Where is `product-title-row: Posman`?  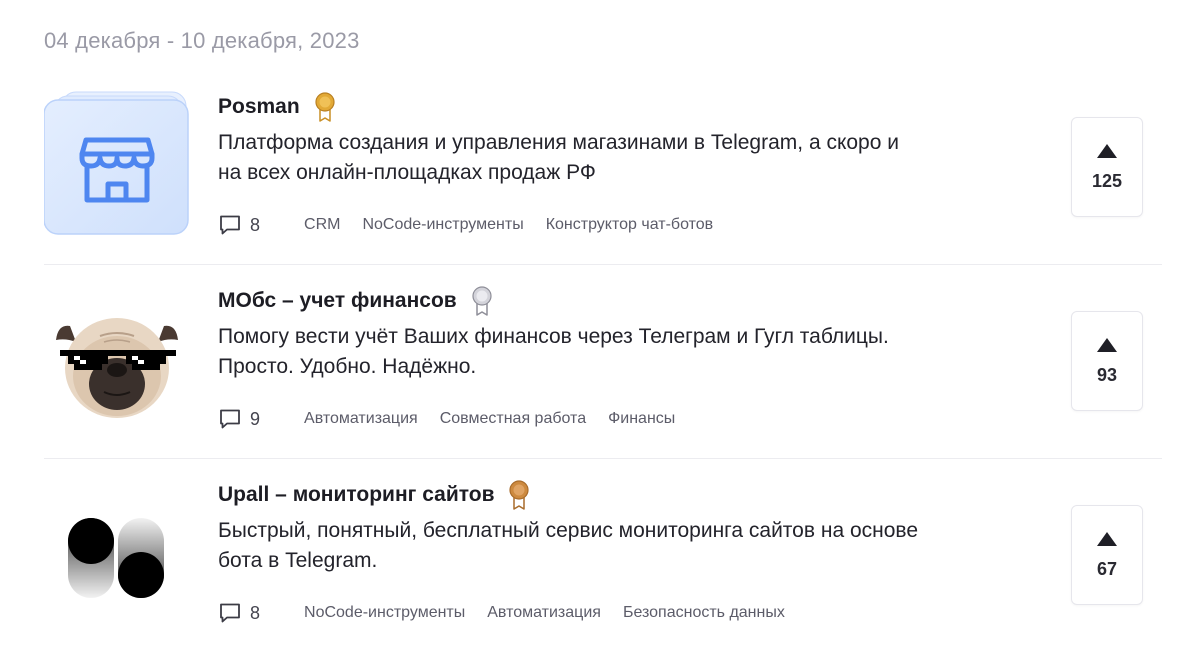 product-title-row: Posman is located at coordinates (277, 107).